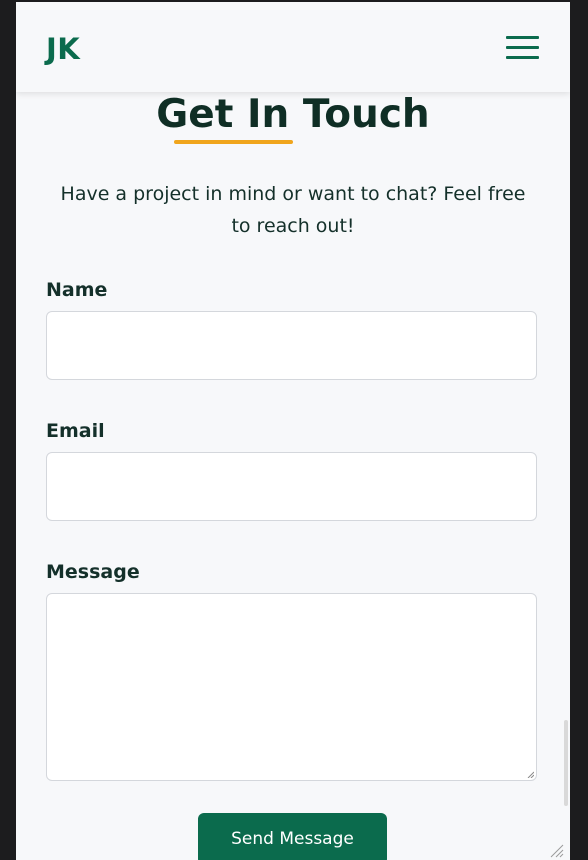  I want to click on section-title: Get In Touch, so click(293, 114).